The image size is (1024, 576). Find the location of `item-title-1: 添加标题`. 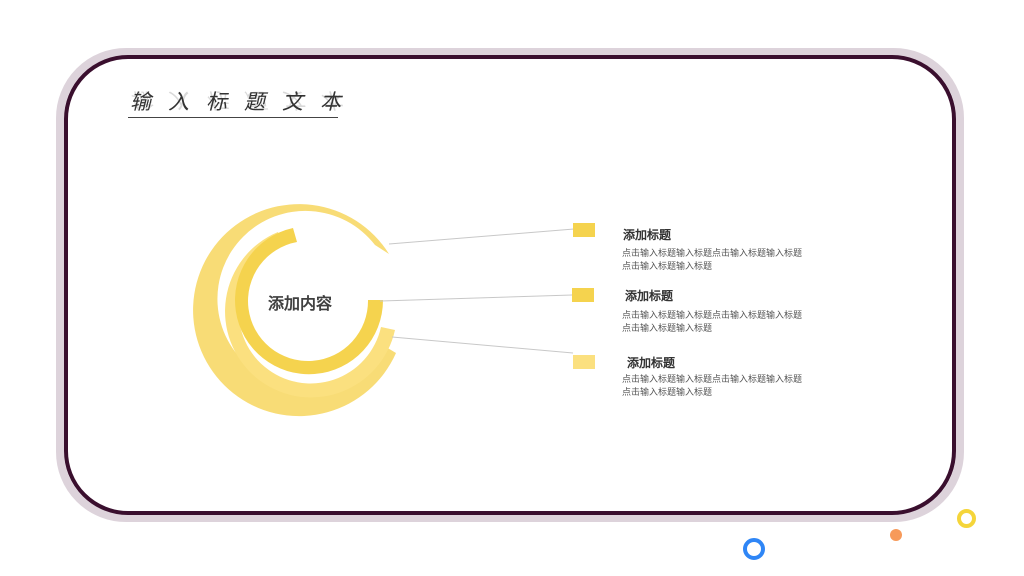

item-title-1: 添加标题 is located at coordinates (647, 235).